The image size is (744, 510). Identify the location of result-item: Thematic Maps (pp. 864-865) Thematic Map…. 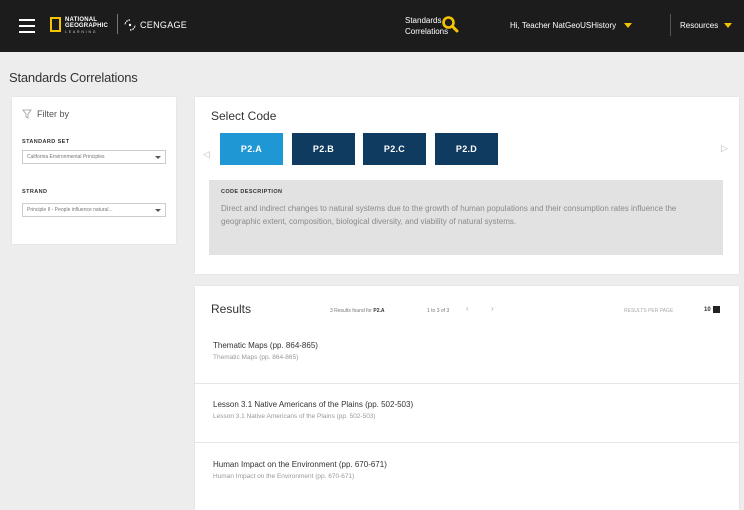
(467, 353).